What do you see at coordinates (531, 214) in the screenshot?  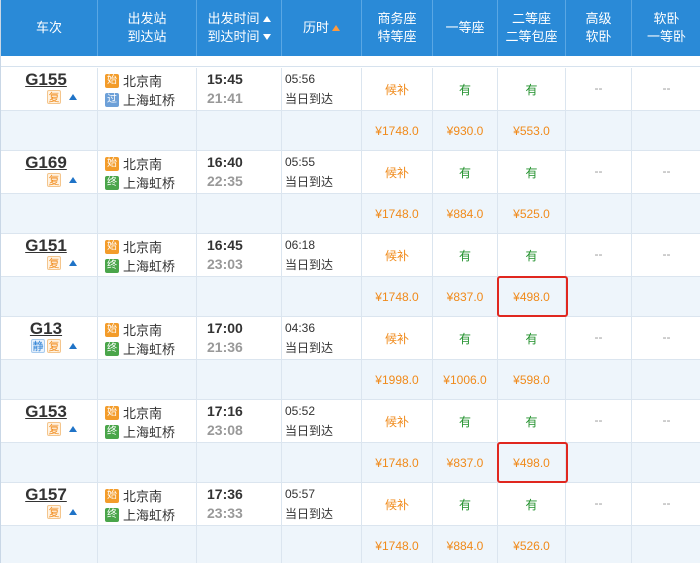 I see `second-class-price: ¥525.0` at bounding box center [531, 214].